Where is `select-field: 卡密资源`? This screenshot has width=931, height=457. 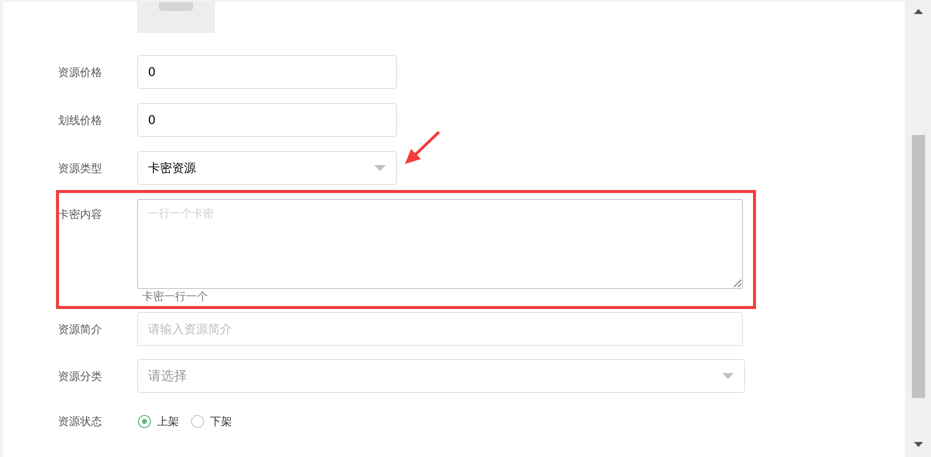
select-field: 卡密资源 is located at coordinates (267, 168).